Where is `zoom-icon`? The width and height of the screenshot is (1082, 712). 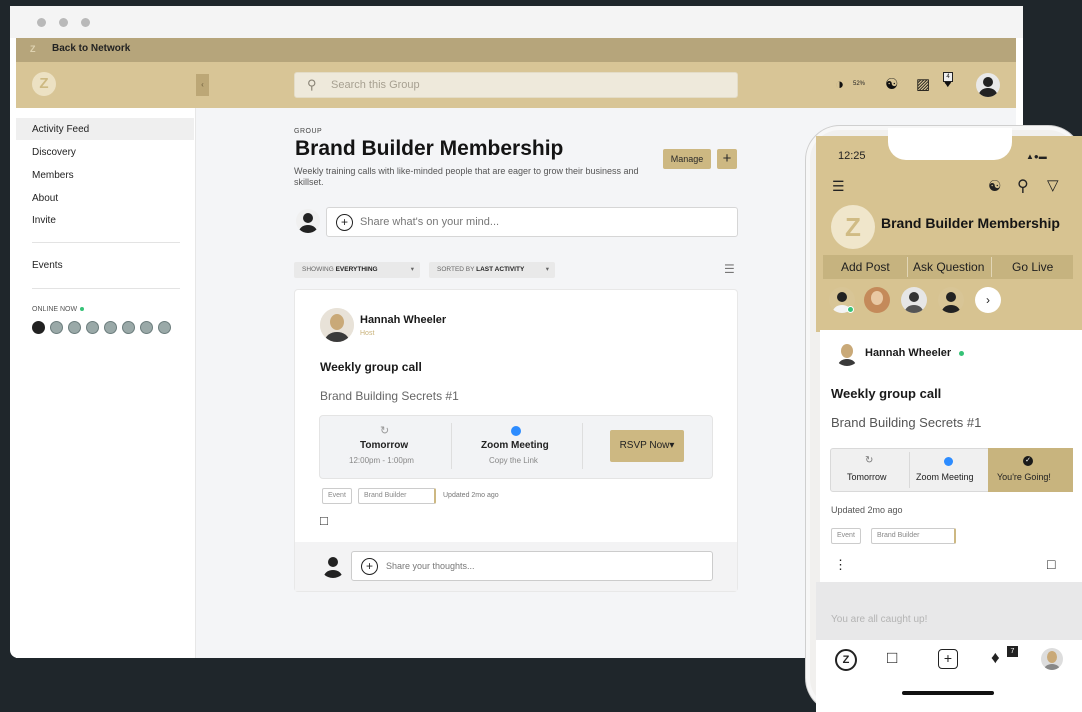
zoom-icon is located at coordinates (516, 431).